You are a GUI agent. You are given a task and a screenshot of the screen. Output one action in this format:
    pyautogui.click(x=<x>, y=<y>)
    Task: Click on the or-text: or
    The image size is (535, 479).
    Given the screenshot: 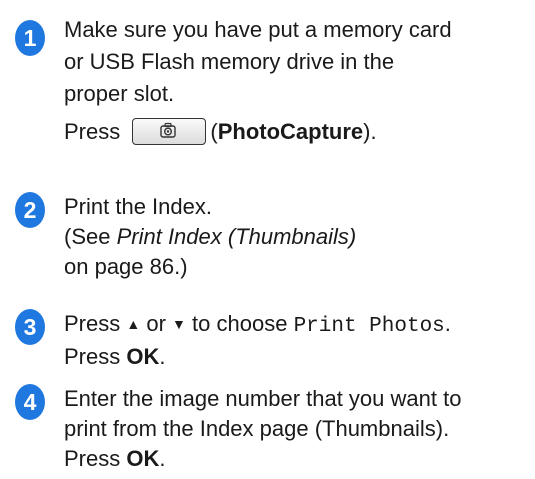 What is the action you would take?
    pyautogui.click(x=156, y=323)
    